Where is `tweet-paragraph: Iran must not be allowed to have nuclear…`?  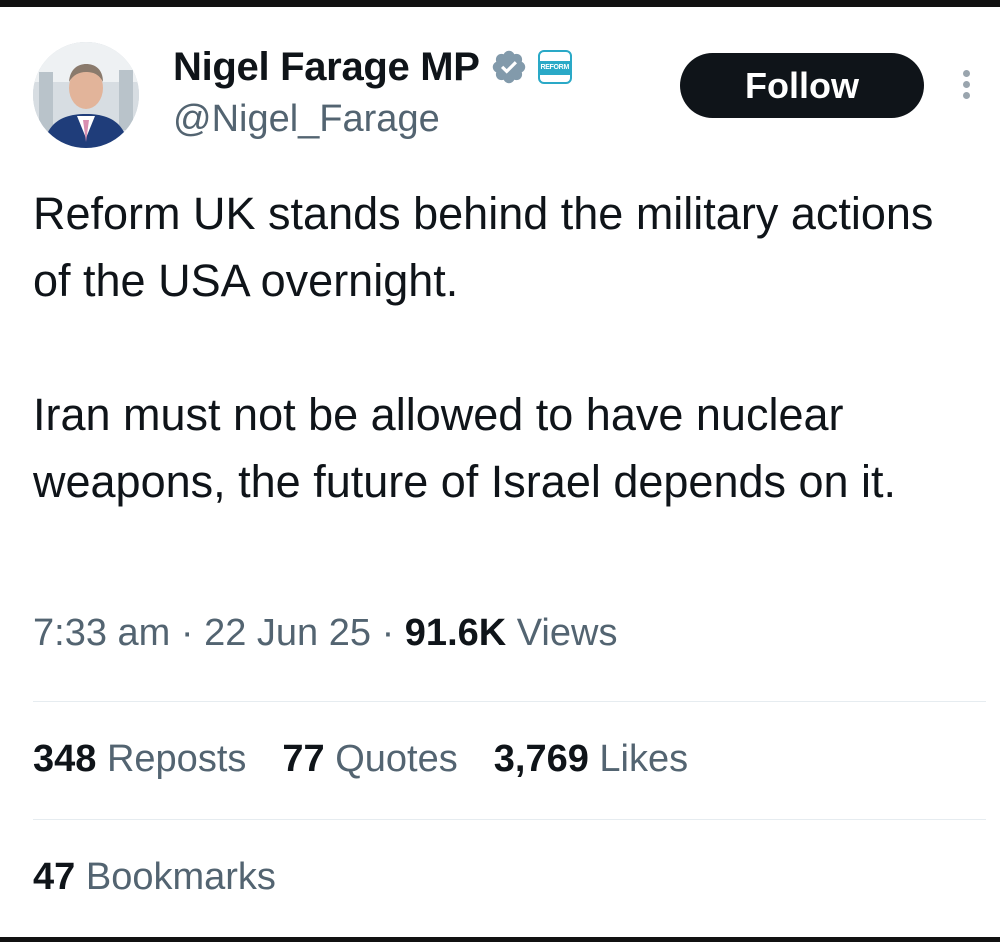 tweet-paragraph: Iran must not be allowed to have nuclear… is located at coordinates (465, 448).